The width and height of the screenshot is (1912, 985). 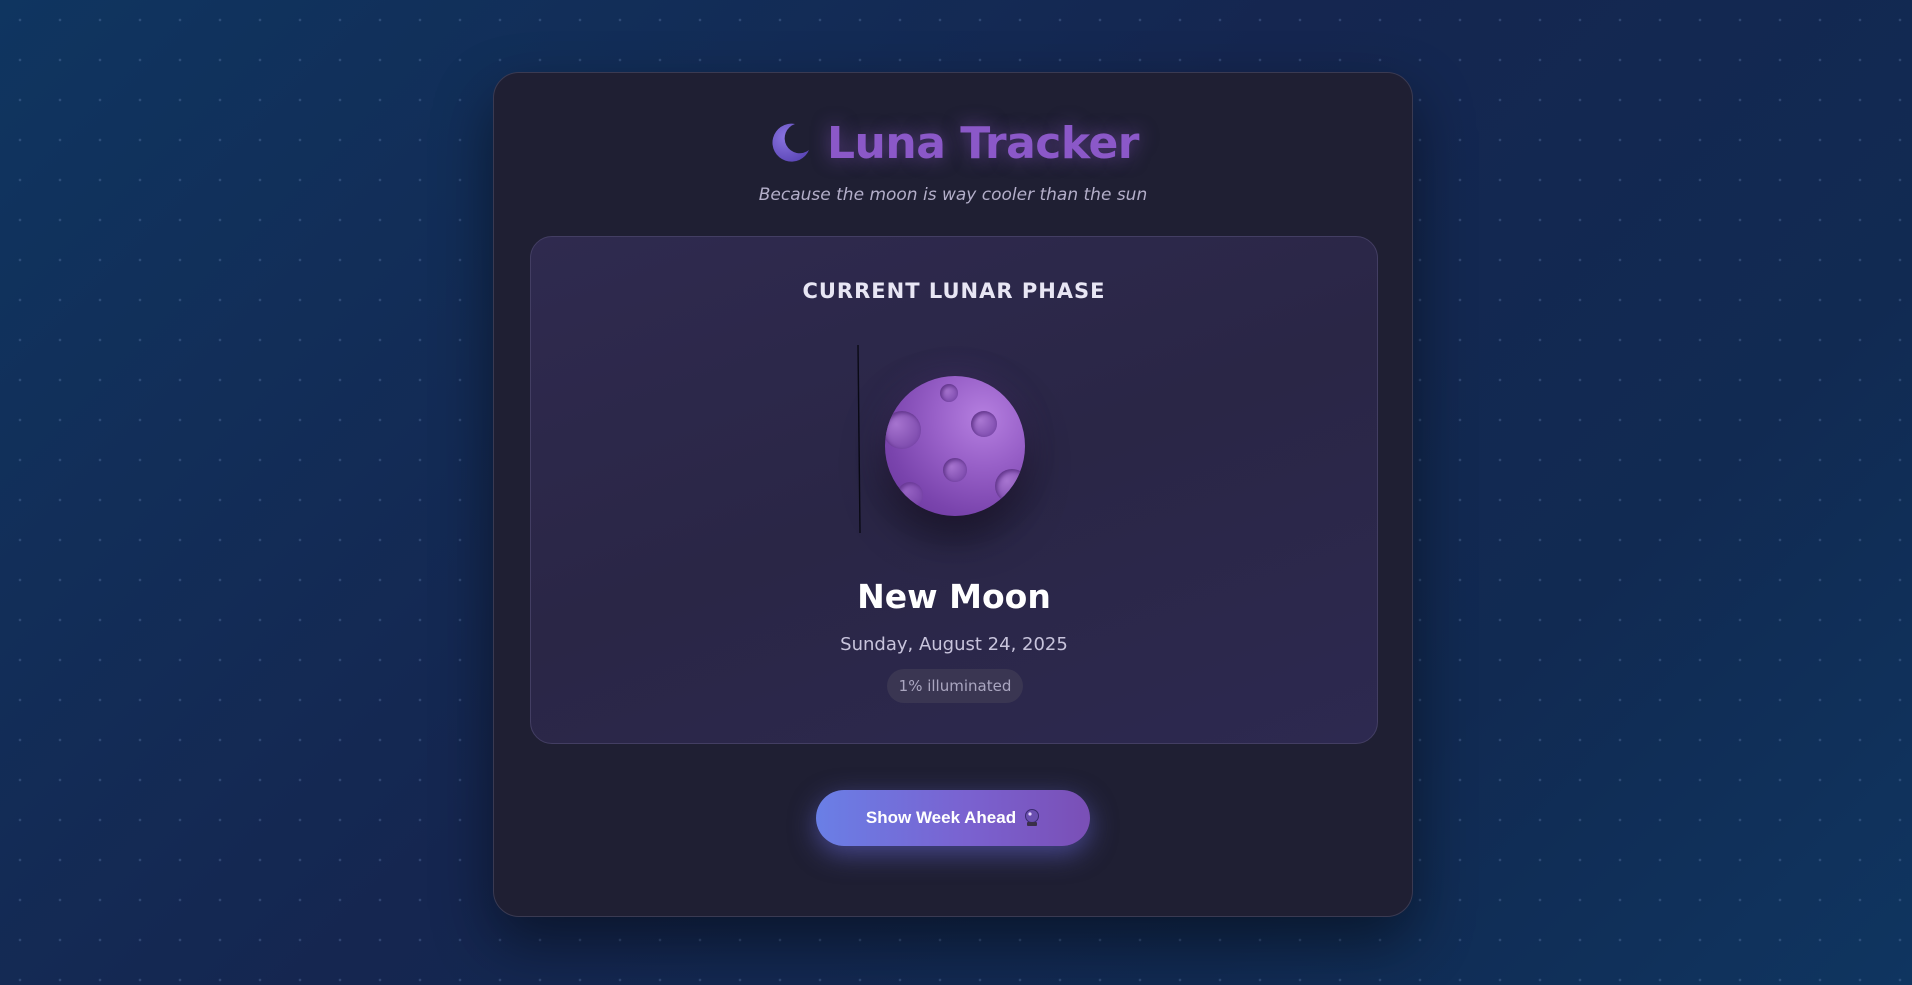 What do you see at coordinates (941, 817) in the screenshot?
I see `week-button-label: Show Week Ahead` at bounding box center [941, 817].